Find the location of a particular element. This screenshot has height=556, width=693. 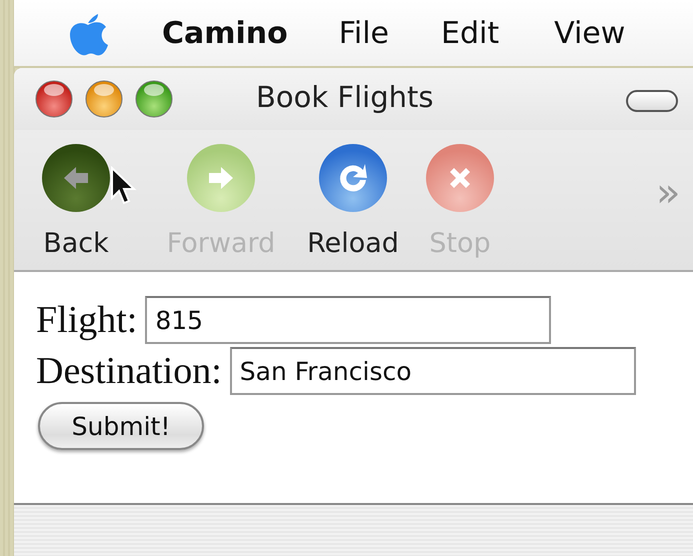

text-field: San Francisco is located at coordinates (433, 371).